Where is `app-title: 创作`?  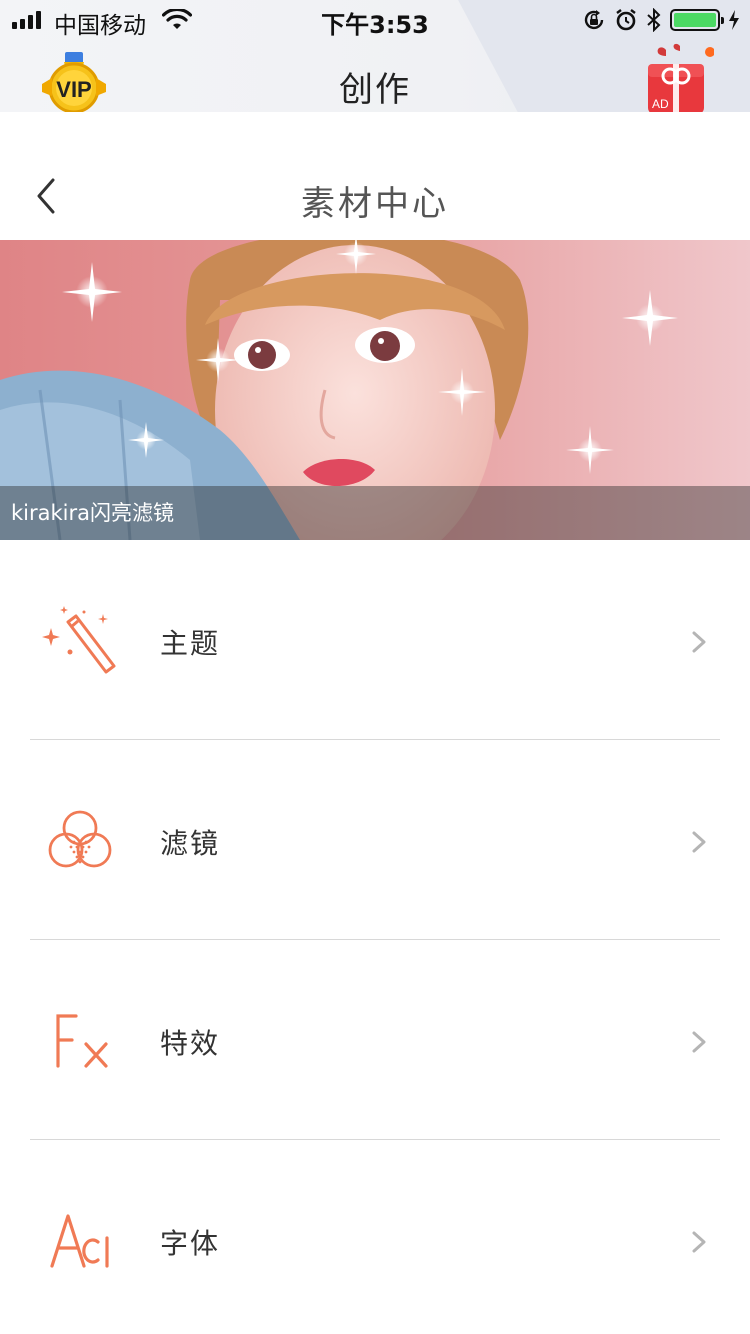
app-title: 创作 is located at coordinates (375, 90).